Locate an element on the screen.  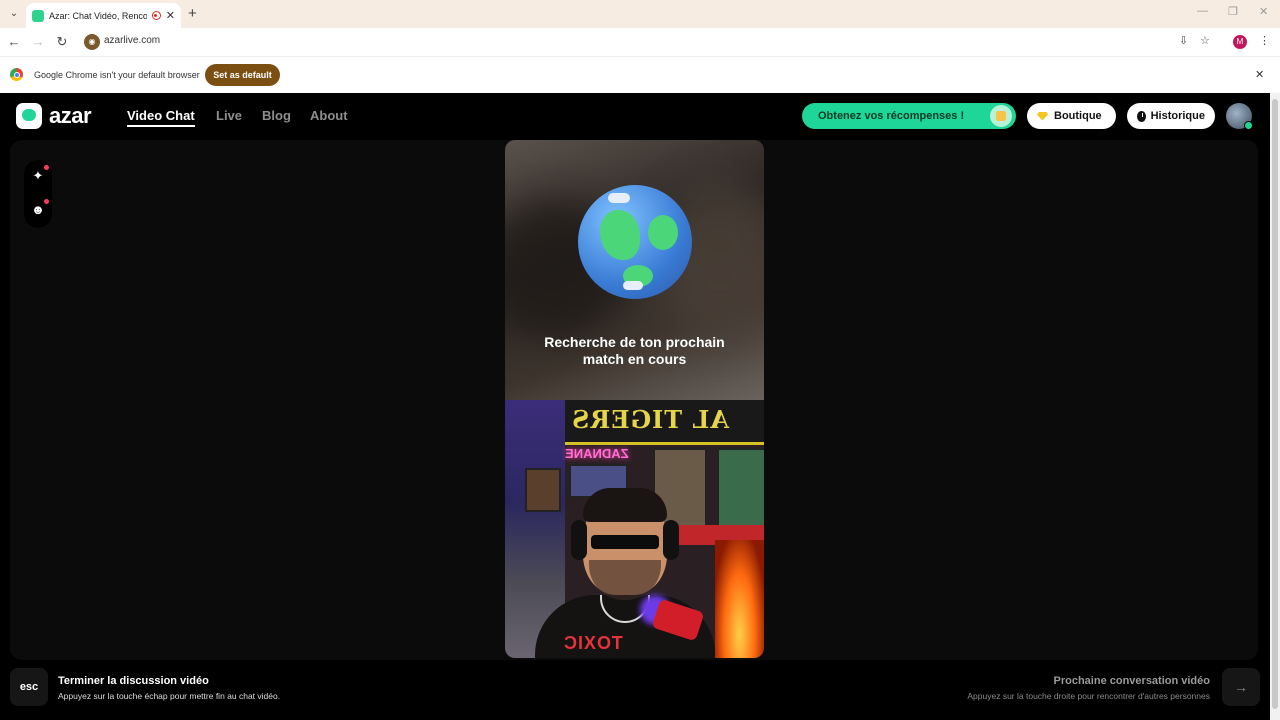
nav-live: Live is located at coordinates (229, 115).